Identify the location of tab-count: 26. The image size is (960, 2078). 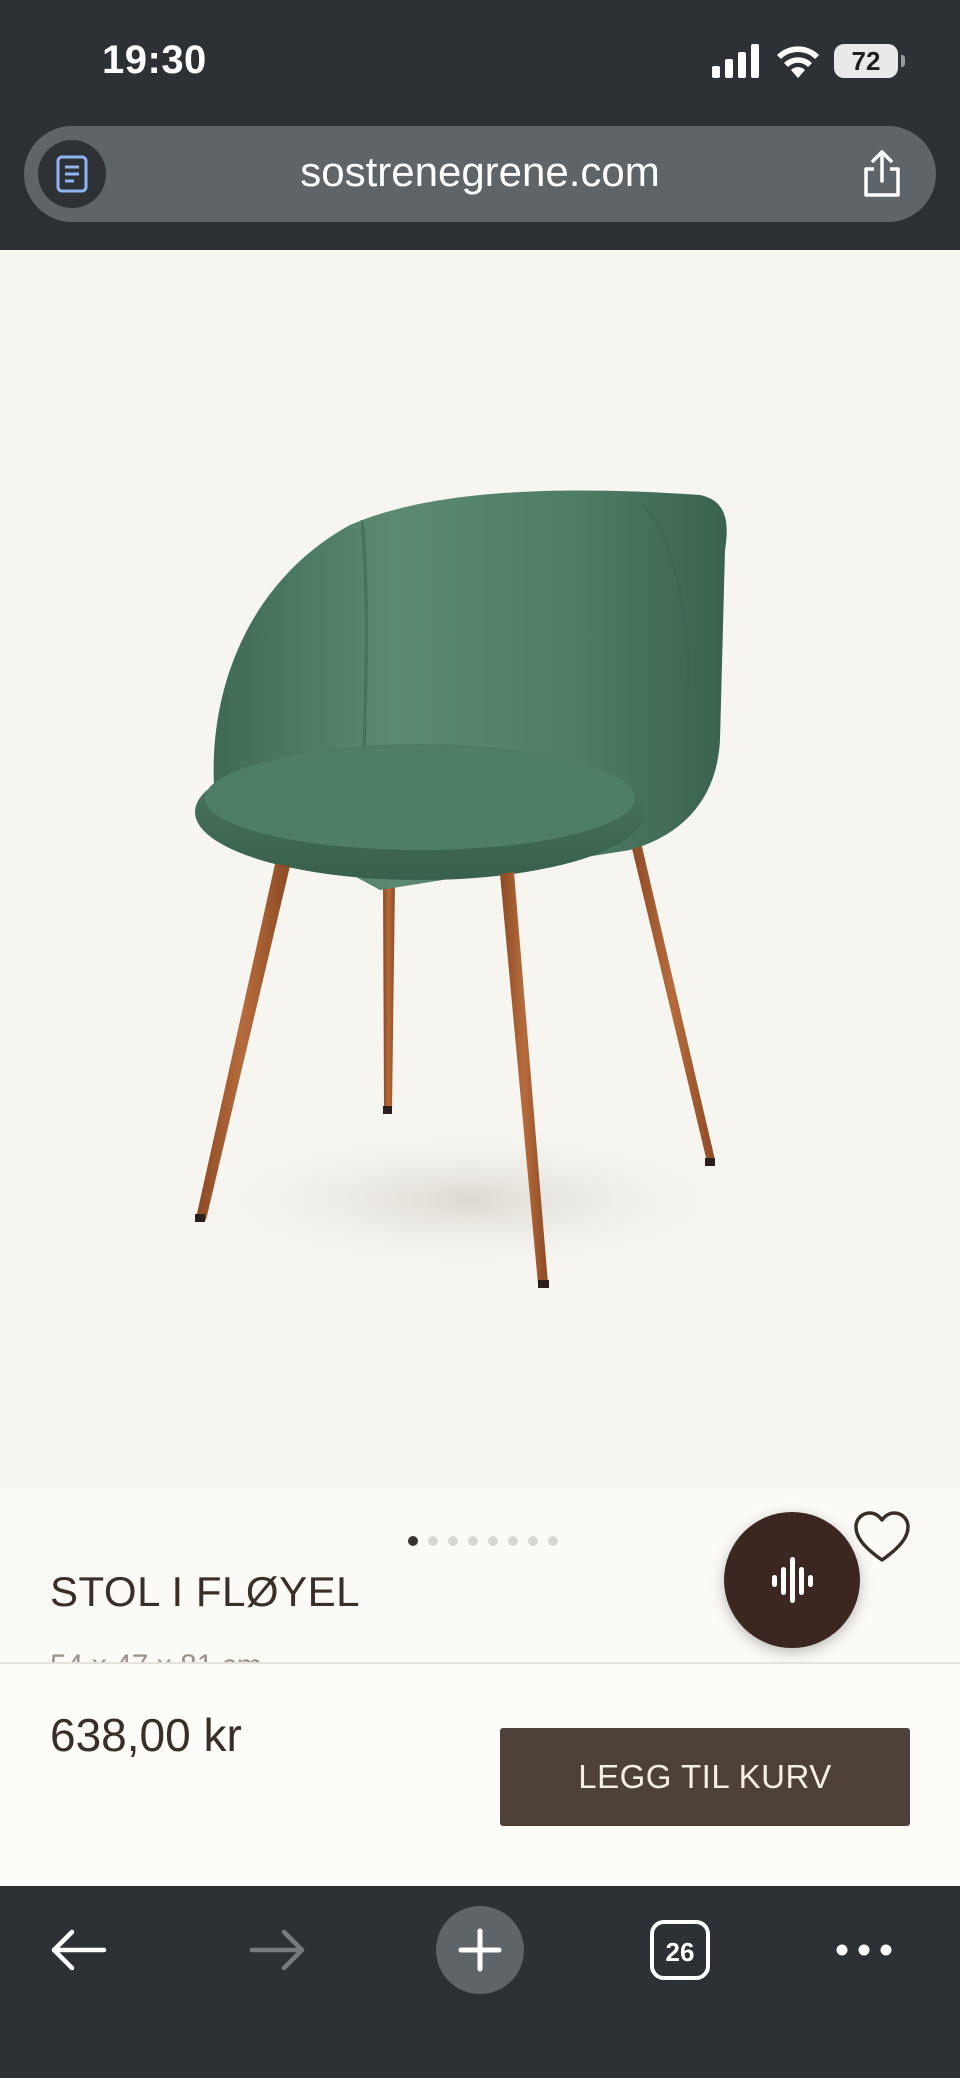
(680, 1952).